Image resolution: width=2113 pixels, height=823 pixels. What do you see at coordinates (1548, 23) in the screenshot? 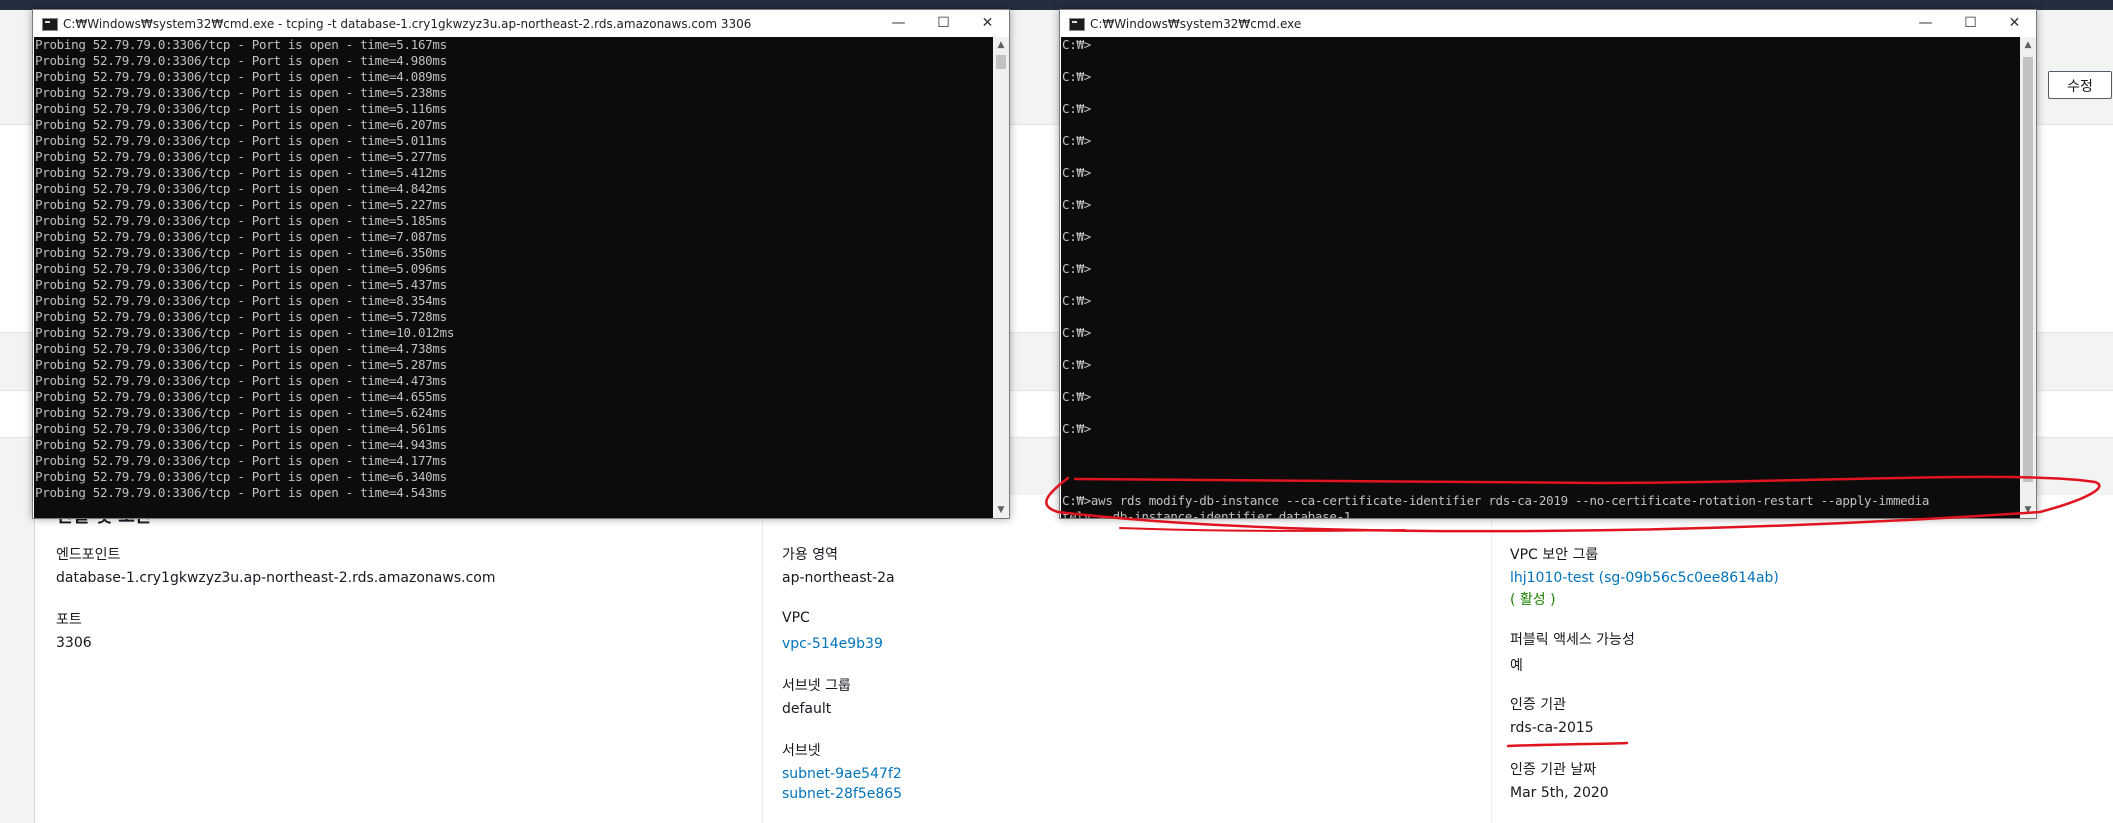
I see `title-bar: C:₩Windows₩system32₩cmd.exe — ☐ ✕` at bounding box center [1548, 23].